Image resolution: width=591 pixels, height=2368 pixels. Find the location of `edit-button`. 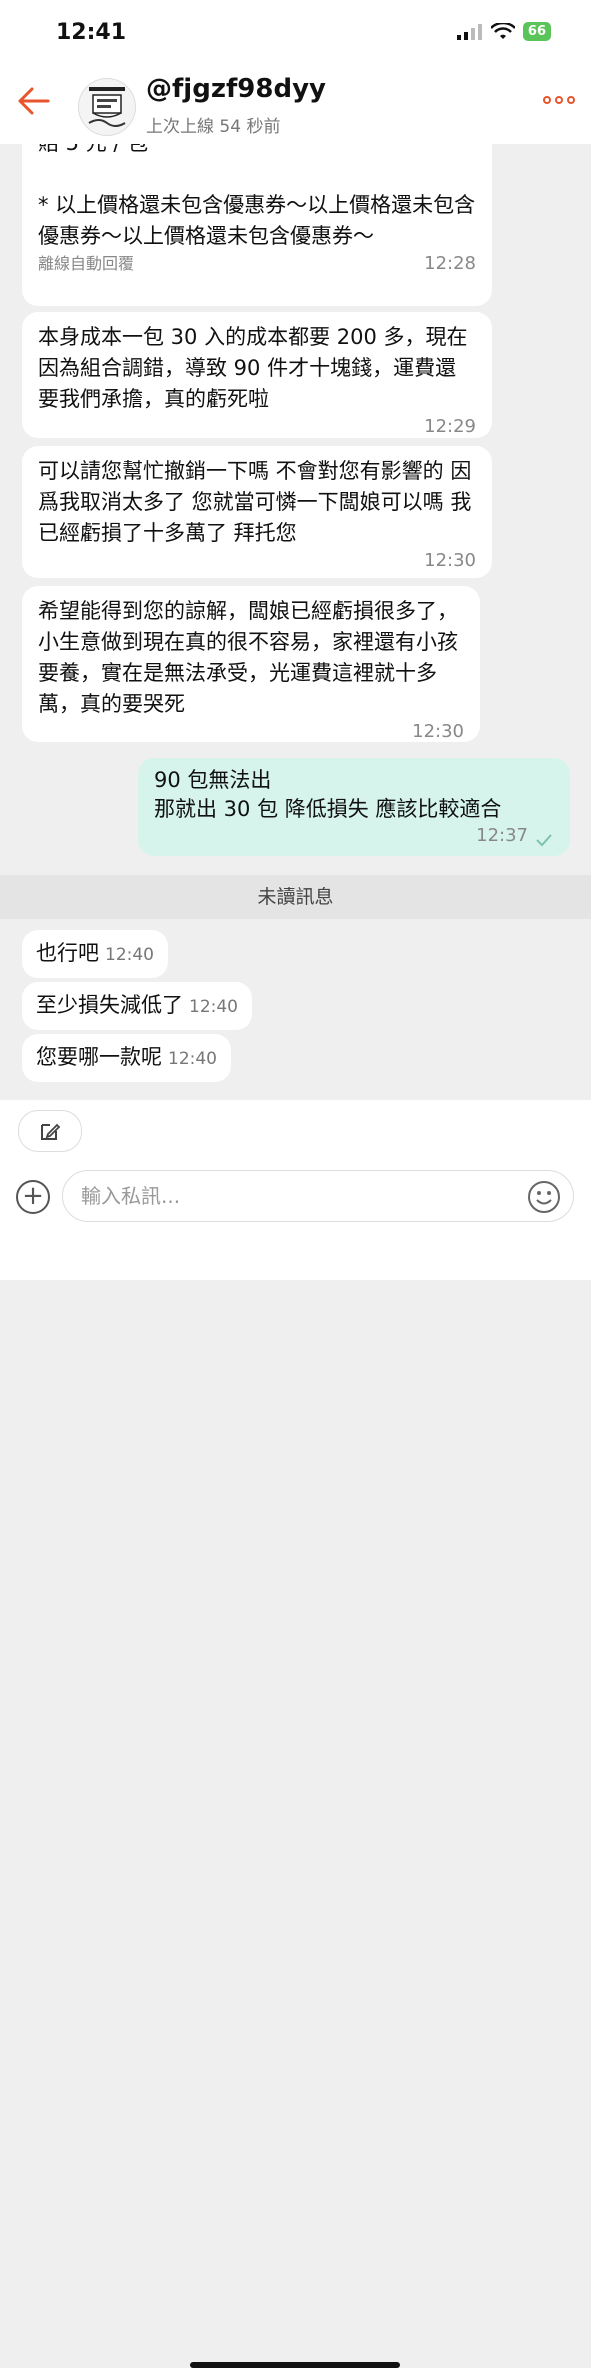

edit-button is located at coordinates (50, 1131).